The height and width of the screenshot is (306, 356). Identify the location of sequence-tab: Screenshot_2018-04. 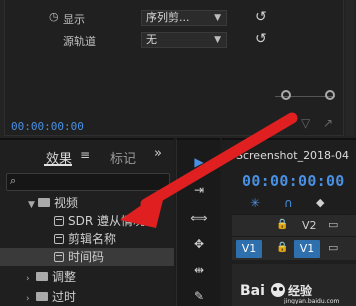
(292, 155).